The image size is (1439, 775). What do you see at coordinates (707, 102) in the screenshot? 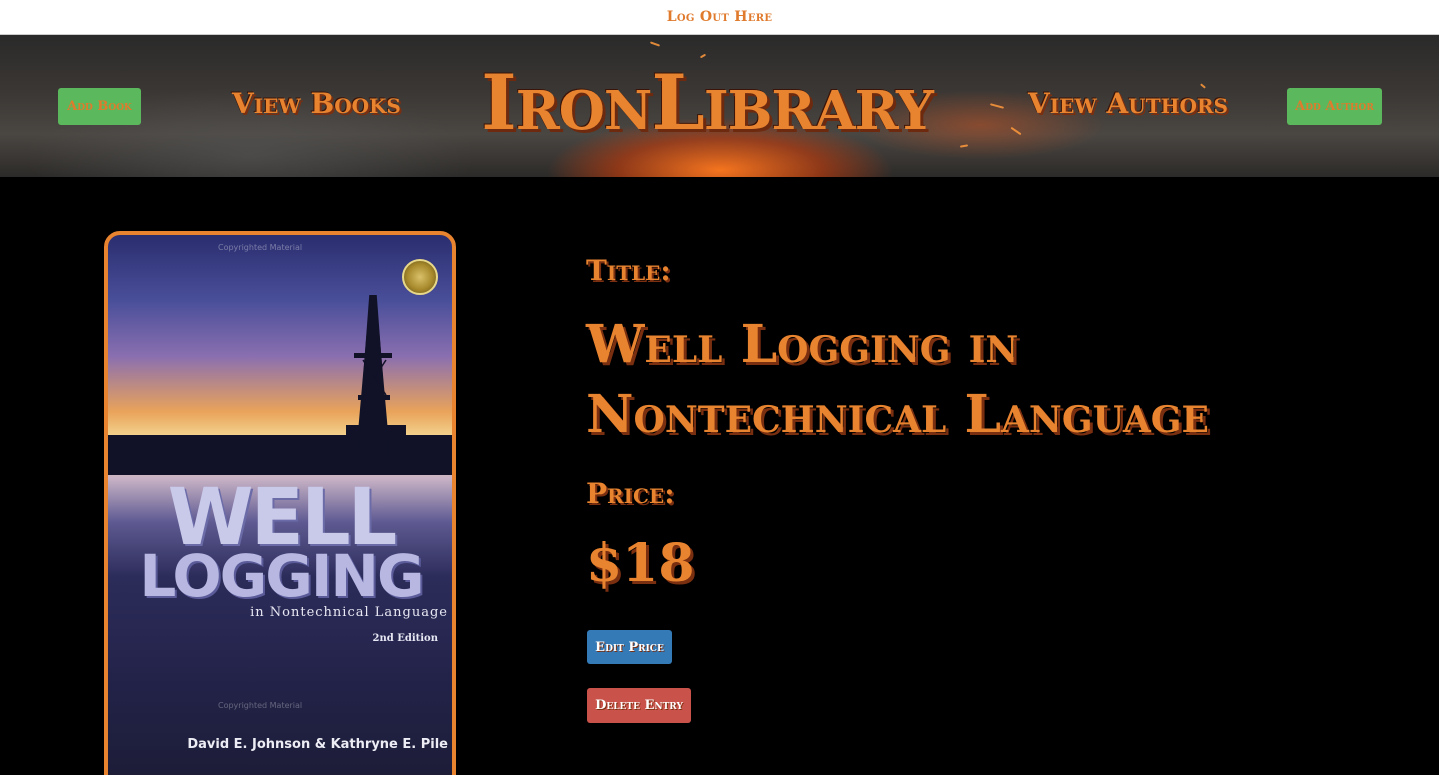
I see `site-logo: IronLibrary` at bounding box center [707, 102].